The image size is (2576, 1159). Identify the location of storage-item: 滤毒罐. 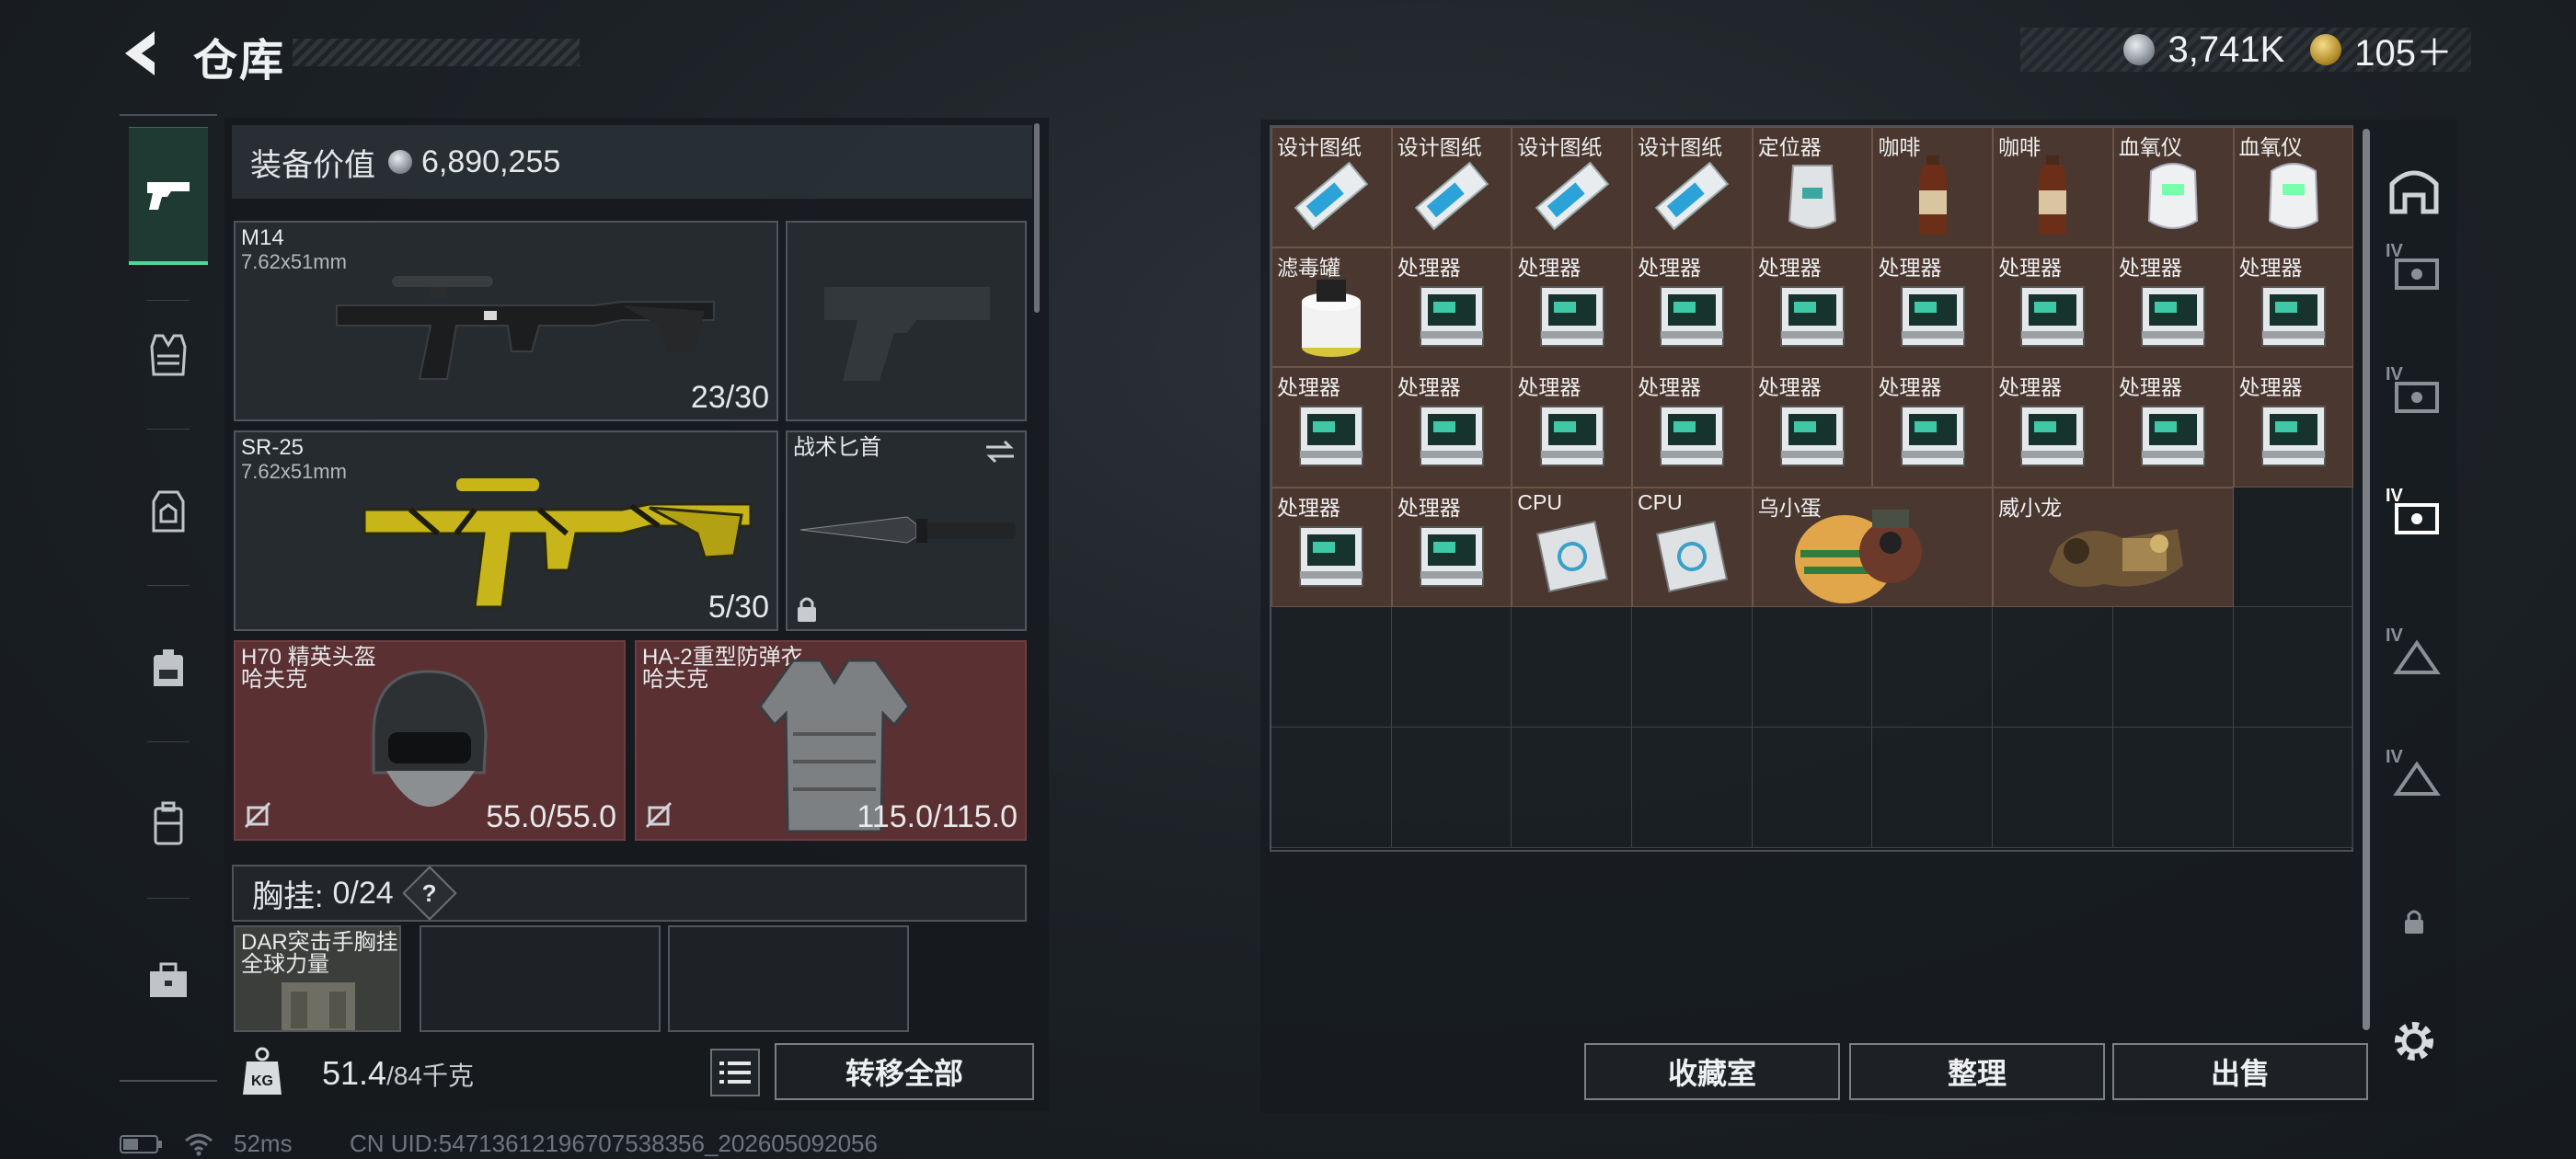
(1331, 307).